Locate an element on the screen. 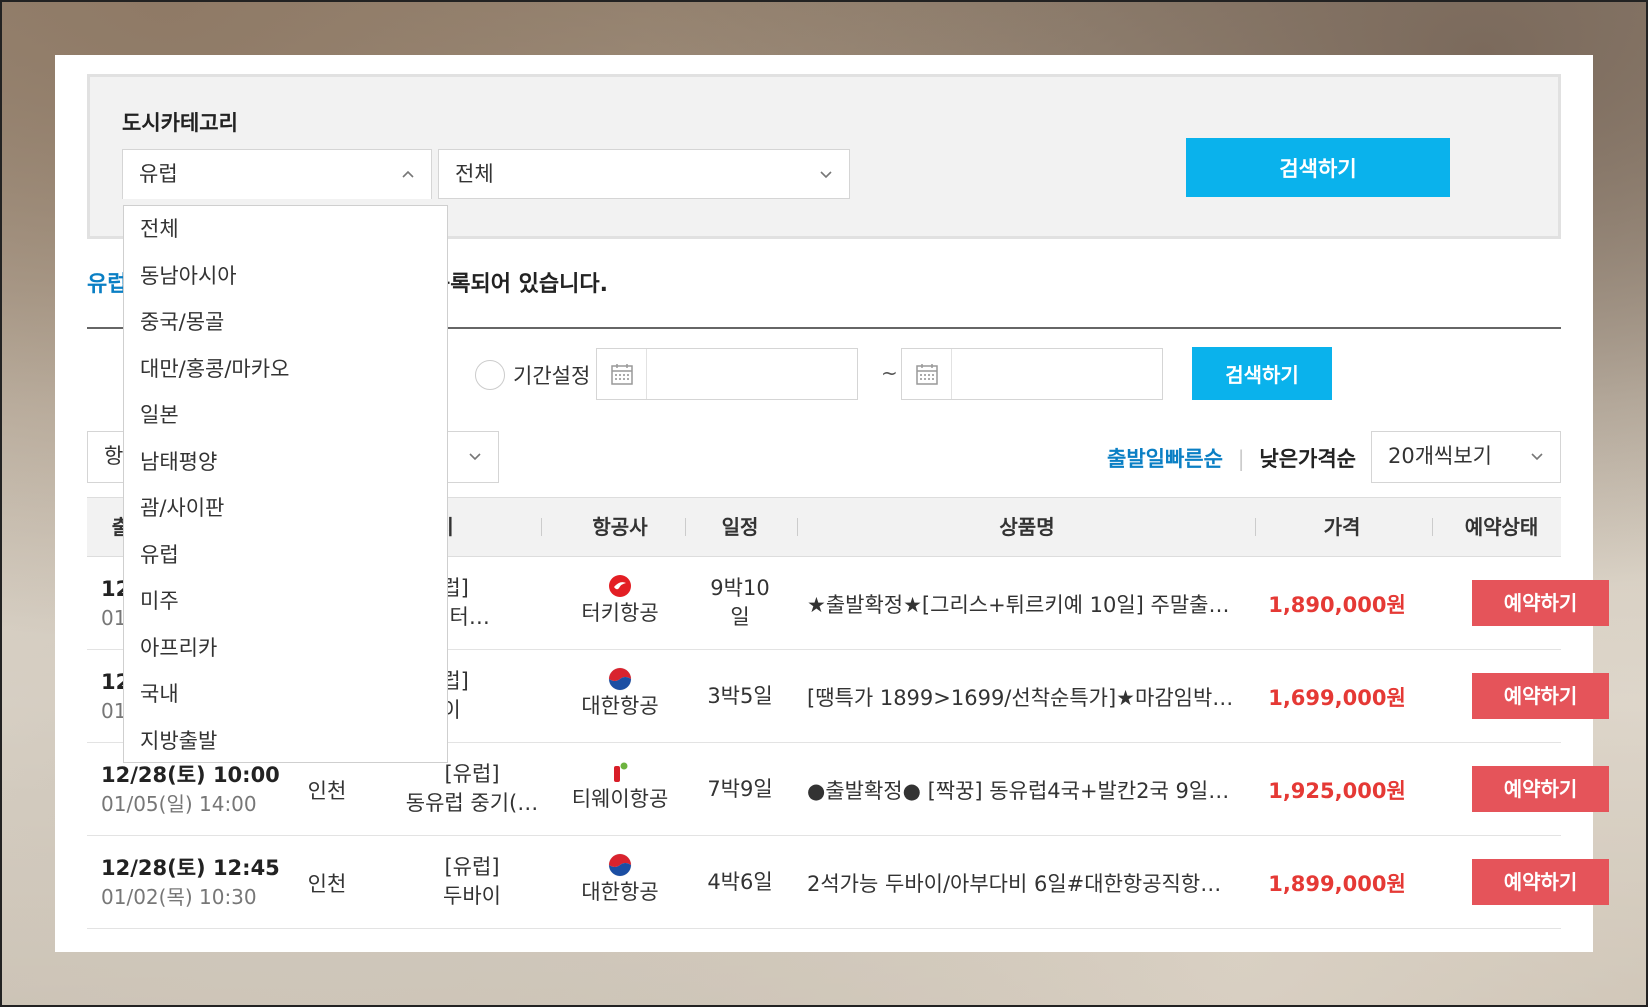  region-select-value: 유럽 is located at coordinates (158, 174).